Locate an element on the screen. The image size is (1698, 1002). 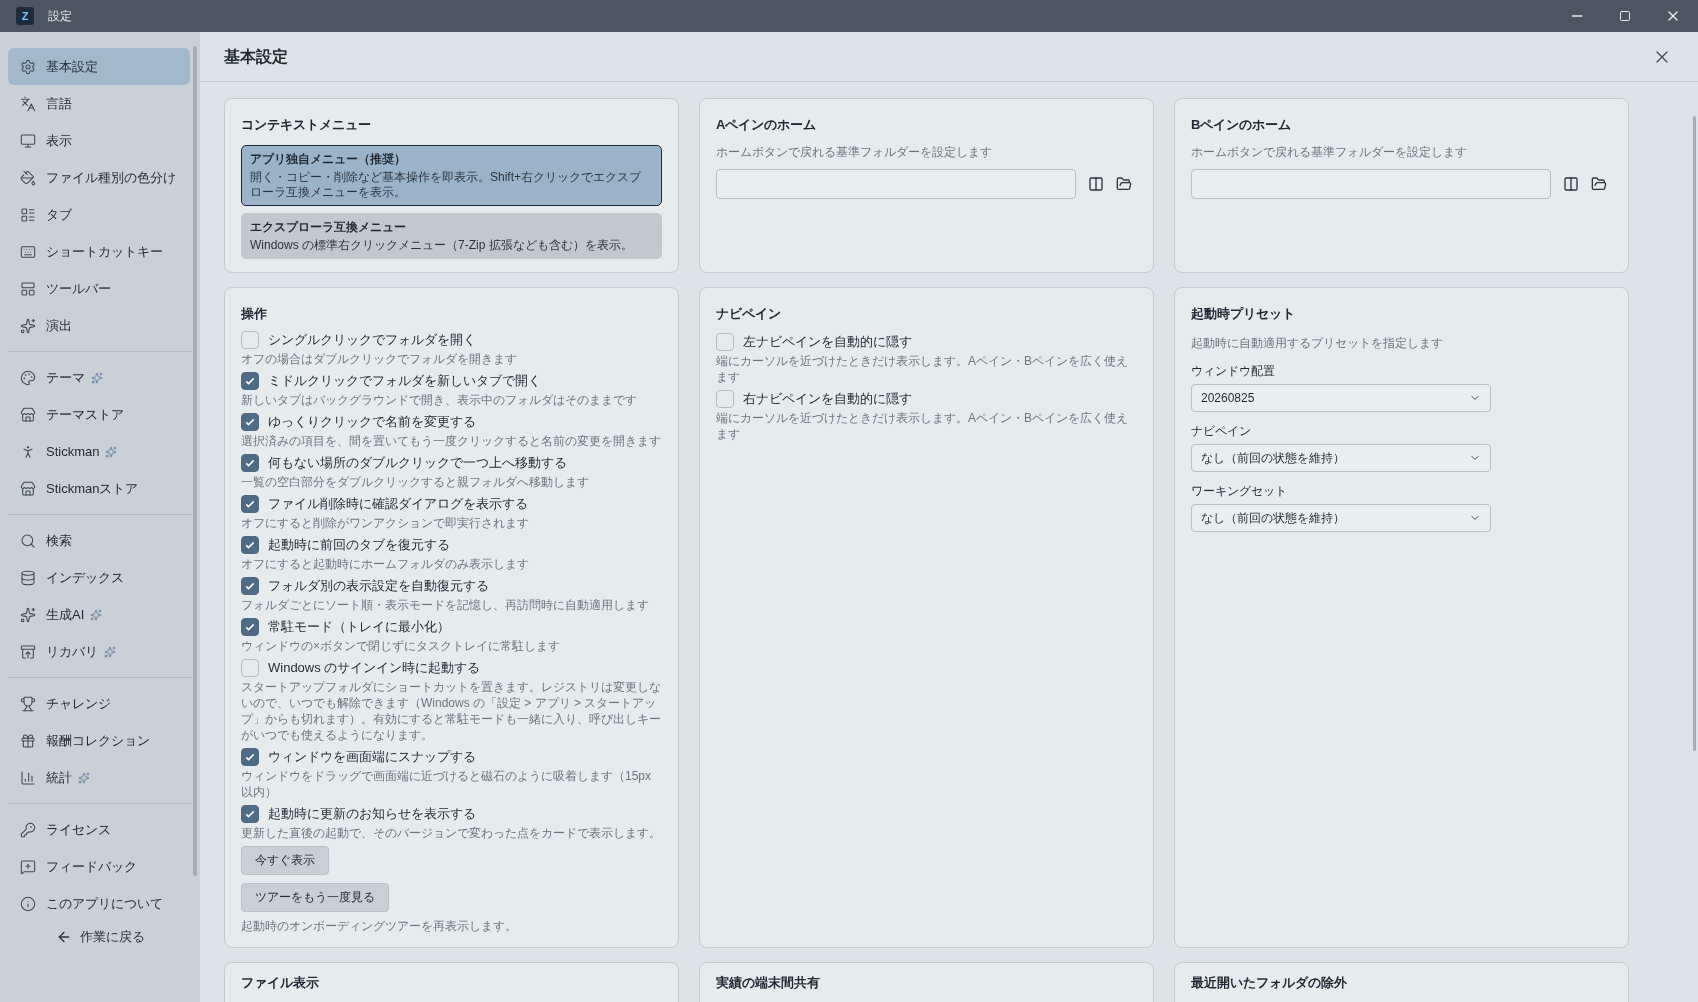
card-description: 起動時に自動適用するプリセットを指定します is located at coordinates (1317, 343).